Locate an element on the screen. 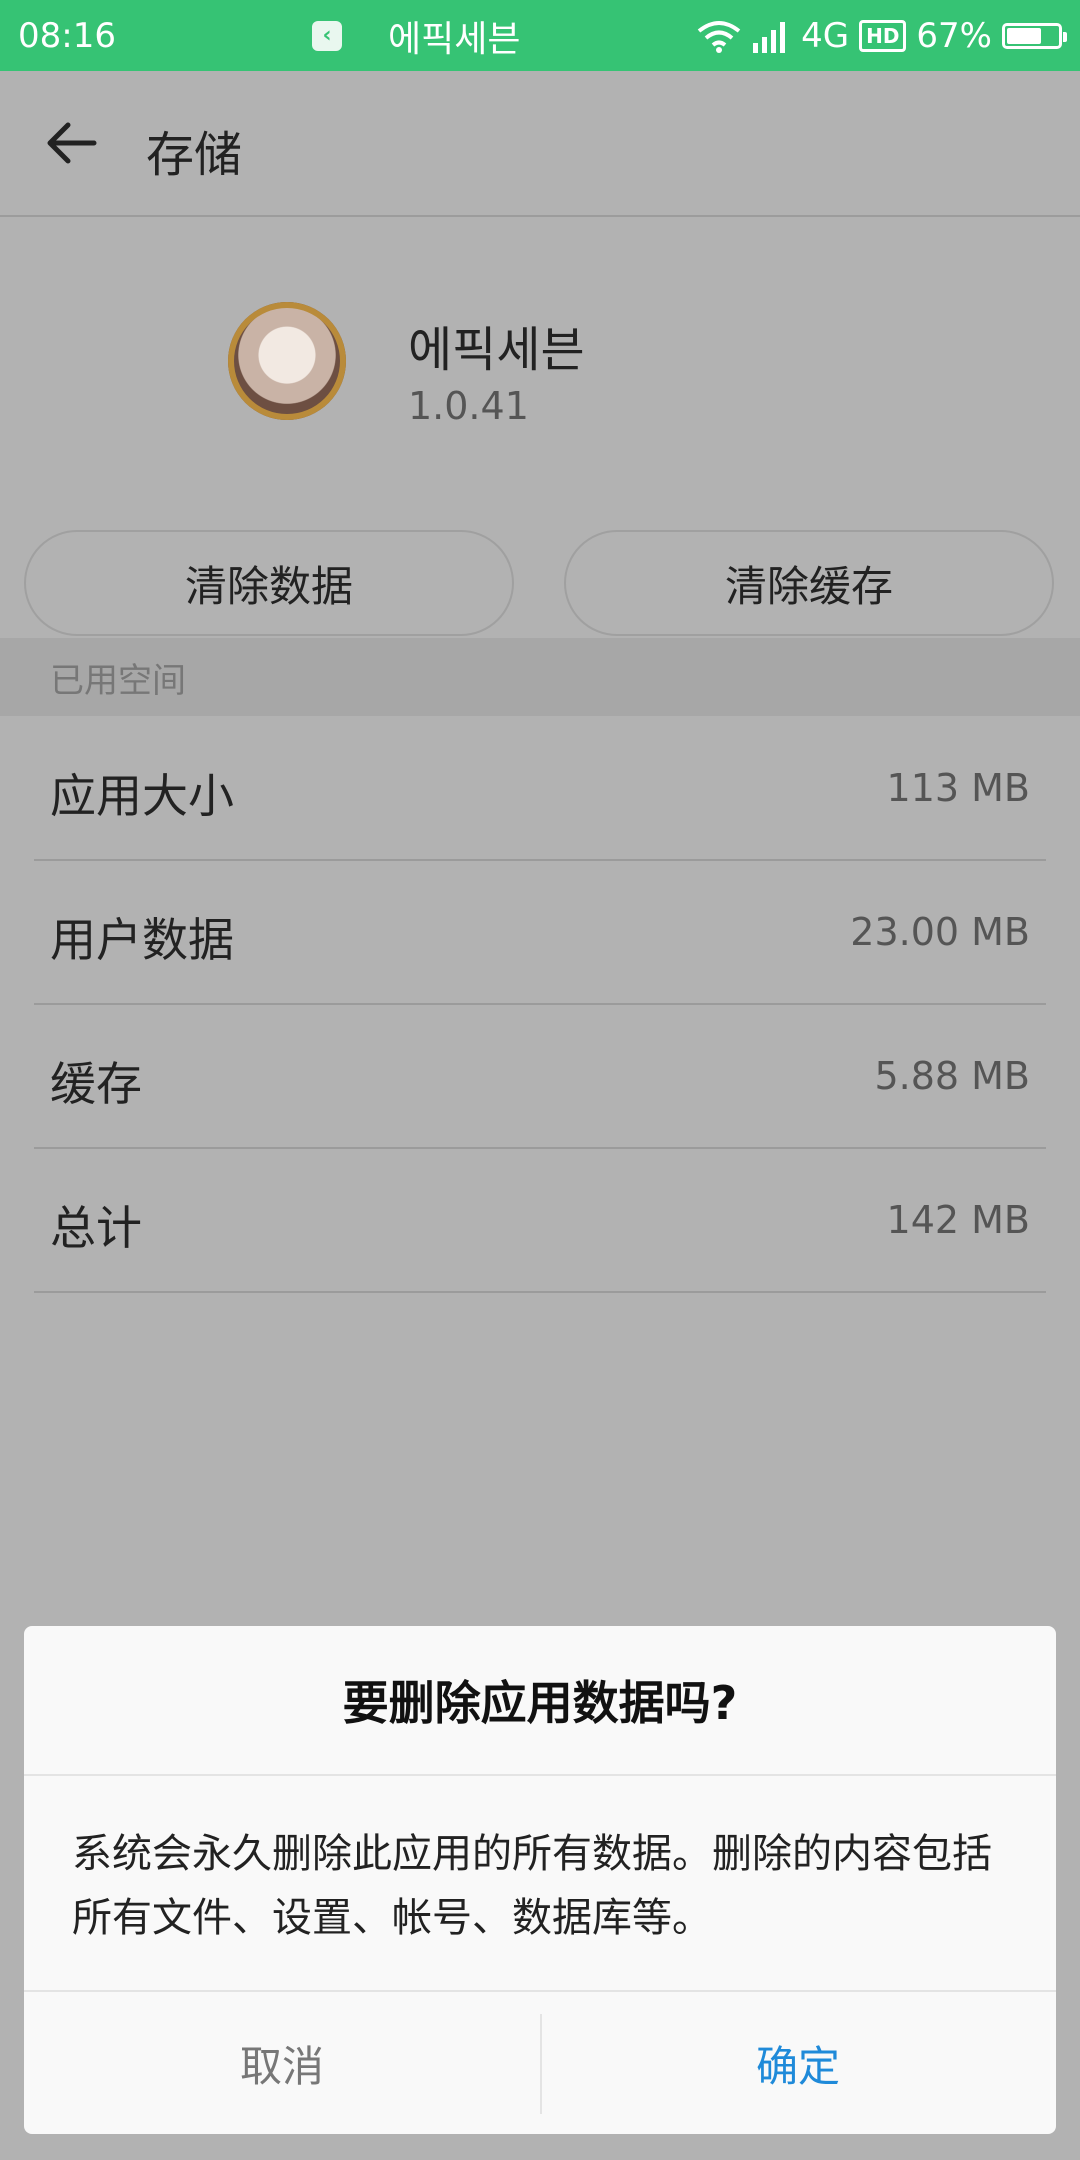  row-label: 总计 is located at coordinates (96, 1228).